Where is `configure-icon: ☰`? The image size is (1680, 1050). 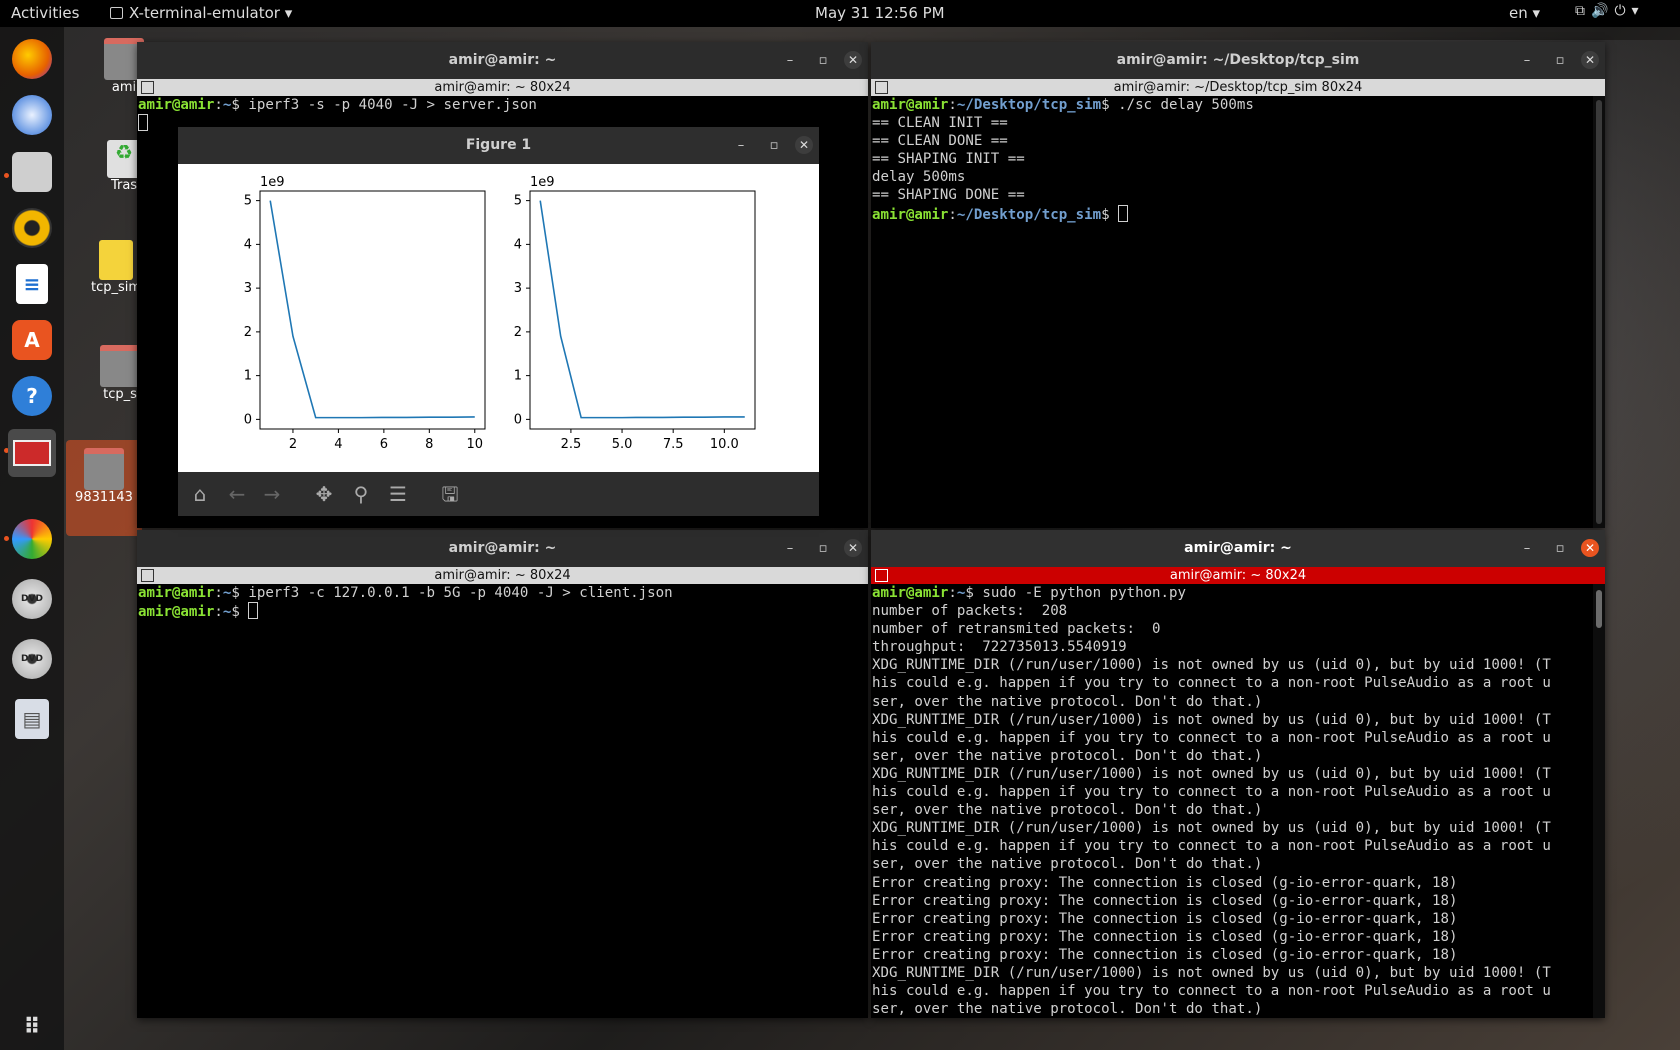
configure-icon: ☰ is located at coordinates (398, 494).